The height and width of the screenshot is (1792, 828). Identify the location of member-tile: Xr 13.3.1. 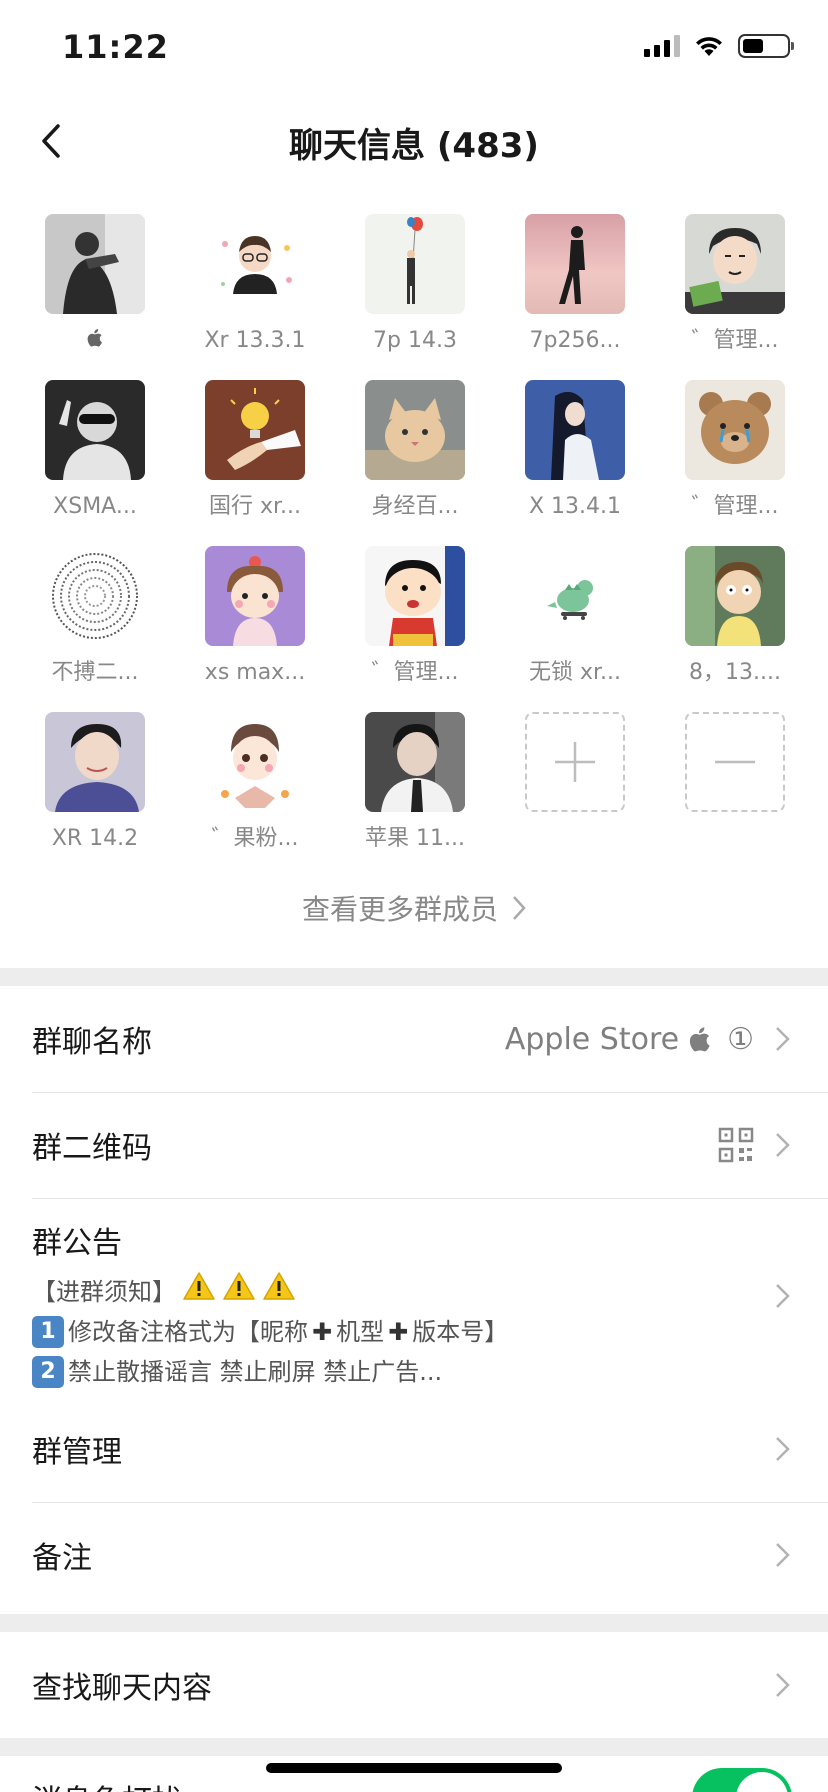
(255, 285).